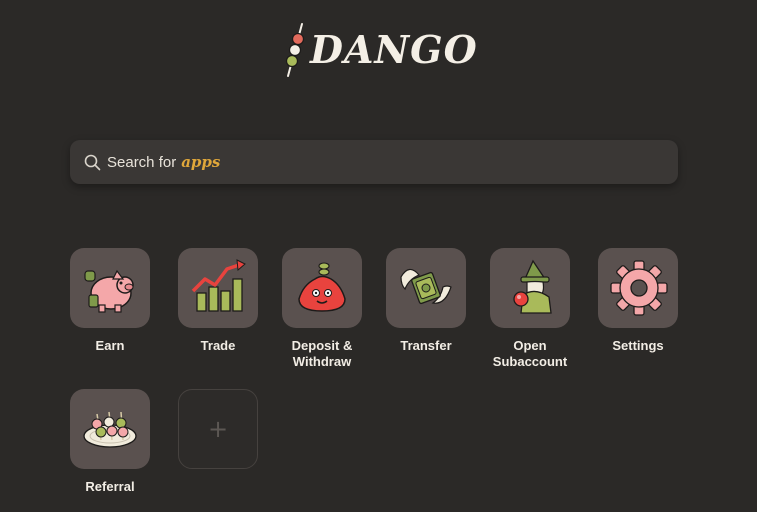 Image resolution: width=757 pixels, height=512 pixels. I want to click on app-transfer: Transfer, so click(426, 301).